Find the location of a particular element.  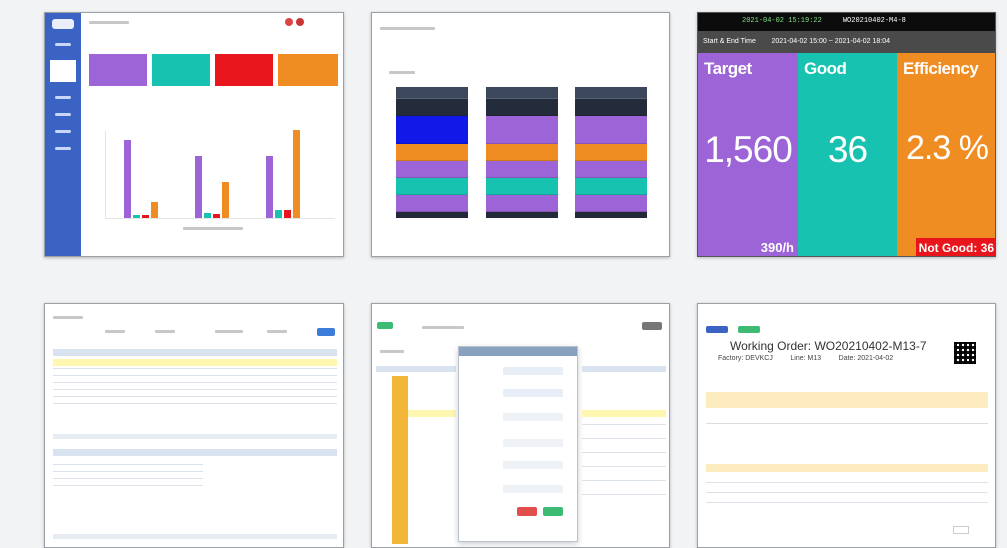

efficiency-panel: Efficiency 2.3 % Not Good: 36 is located at coordinates (946, 154).